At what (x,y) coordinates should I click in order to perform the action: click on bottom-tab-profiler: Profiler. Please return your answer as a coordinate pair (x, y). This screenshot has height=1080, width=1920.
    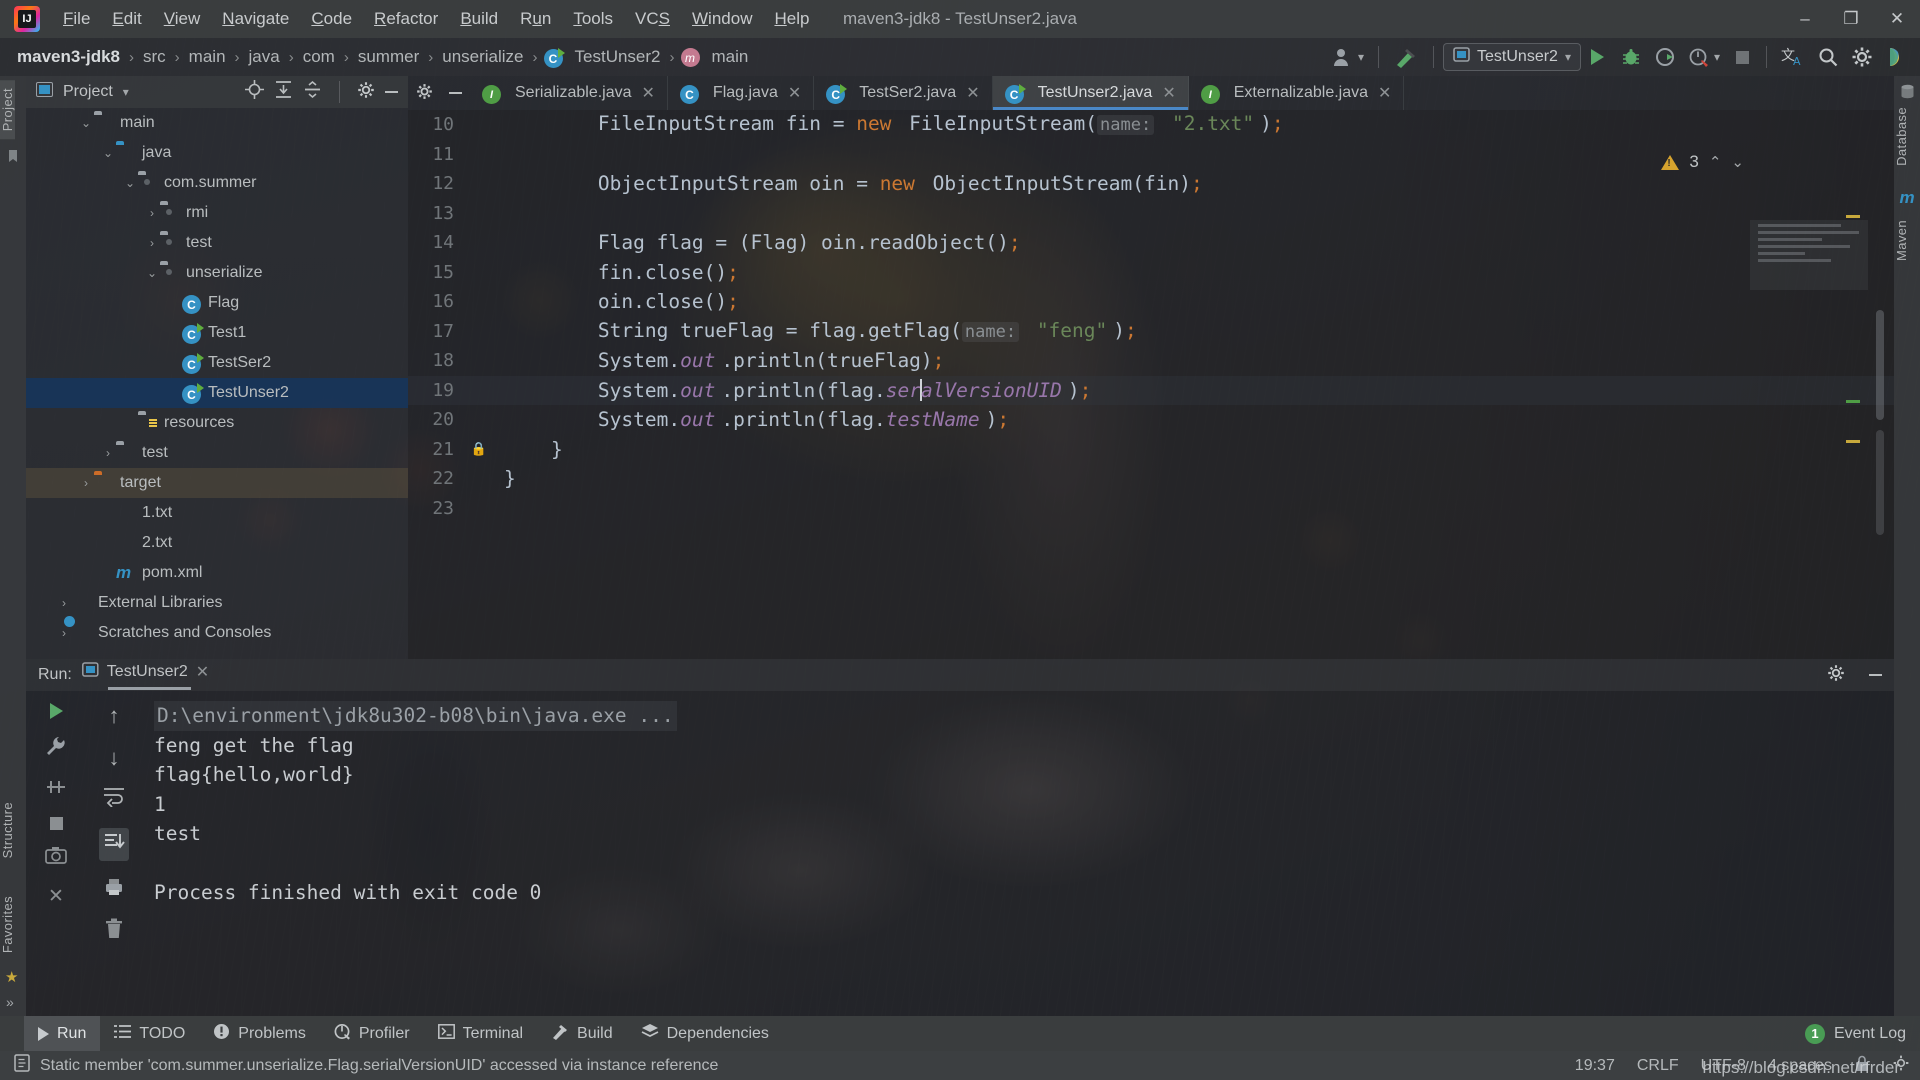
    Looking at the image, I should click on (372, 1033).